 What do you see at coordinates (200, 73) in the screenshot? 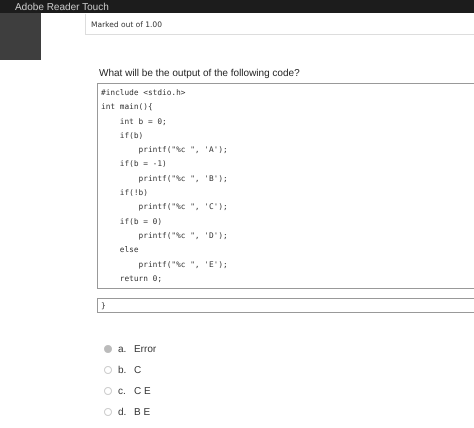
I see `question-text: What will be the output of the following code?` at bounding box center [200, 73].